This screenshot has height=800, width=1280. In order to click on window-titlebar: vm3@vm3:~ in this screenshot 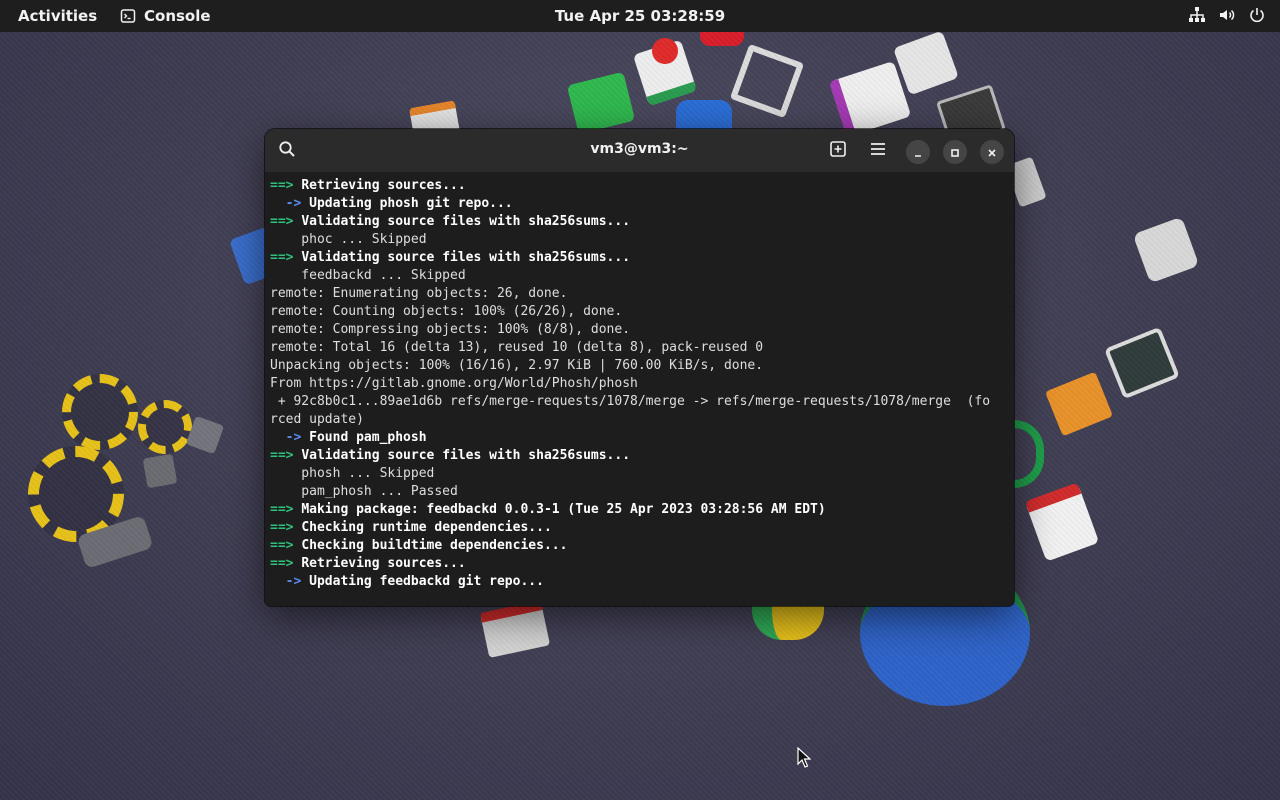, I will do `click(639, 150)`.